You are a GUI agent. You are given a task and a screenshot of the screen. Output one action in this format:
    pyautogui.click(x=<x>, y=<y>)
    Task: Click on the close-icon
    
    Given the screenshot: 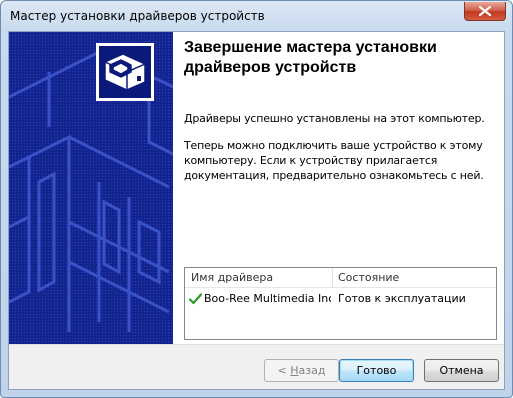 What is the action you would take?
    pyautogui.click(x=485, y=11)
    